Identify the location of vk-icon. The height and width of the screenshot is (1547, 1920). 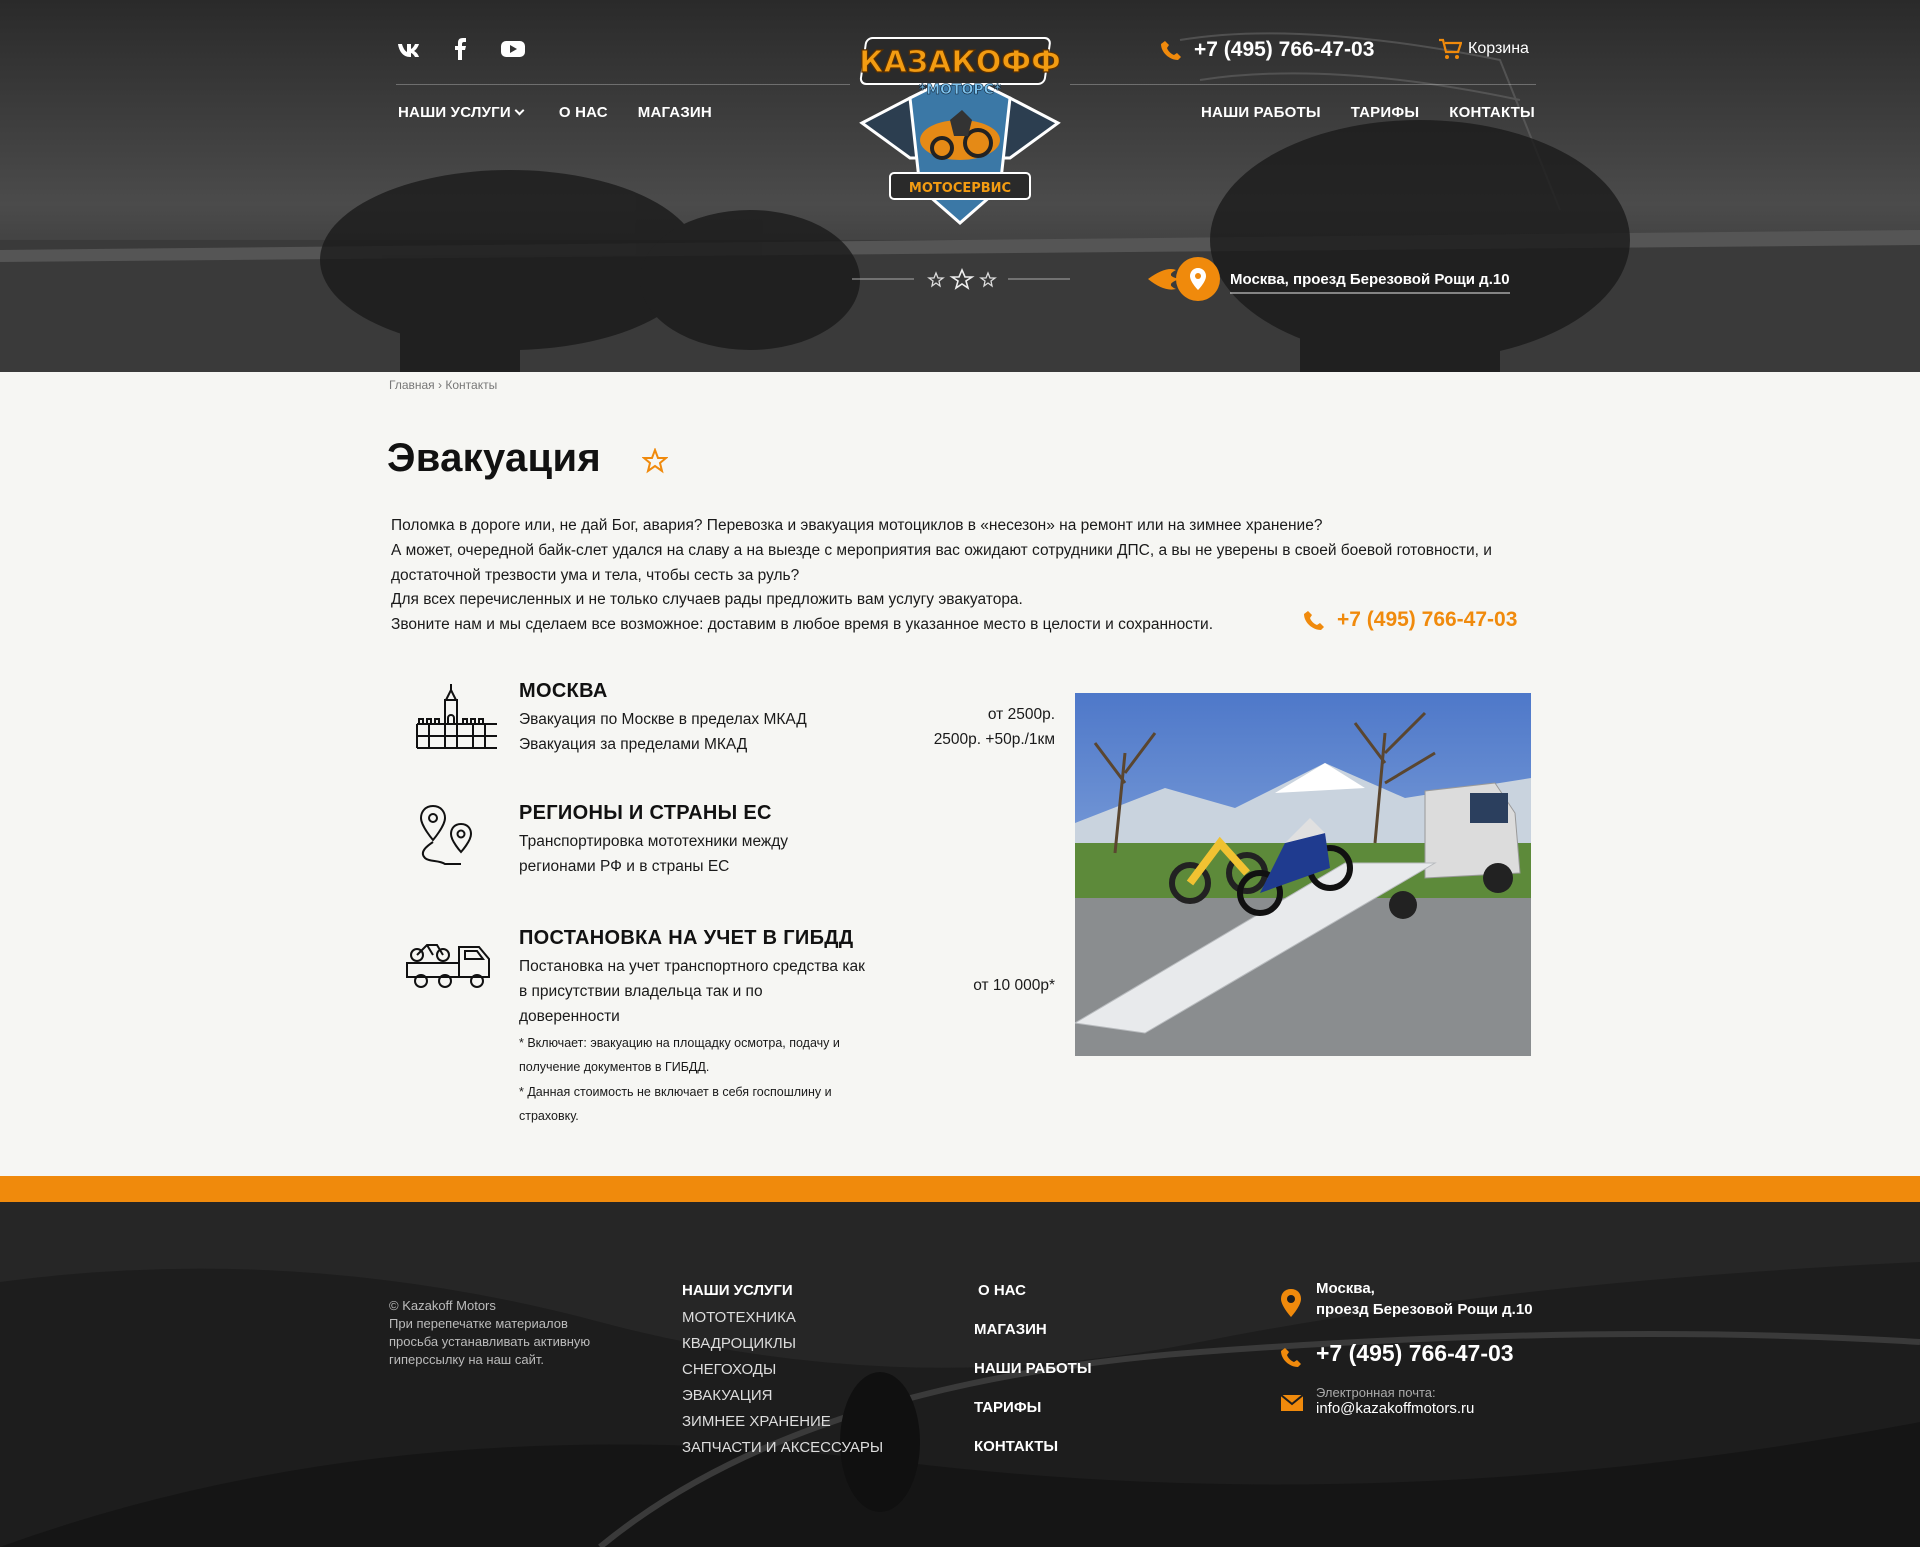
(409, 49).